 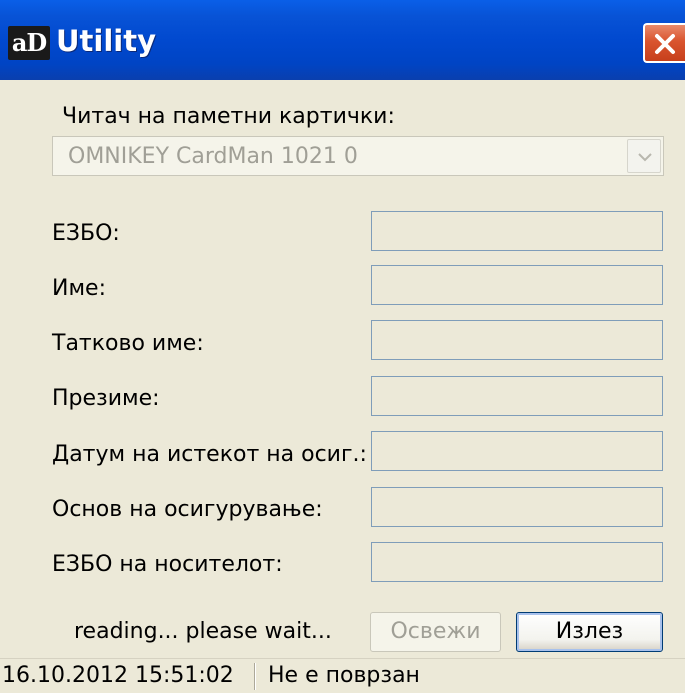 I want to click on status-datetime: 16.10.2012 15:51:02, so click(x=118, y=675).